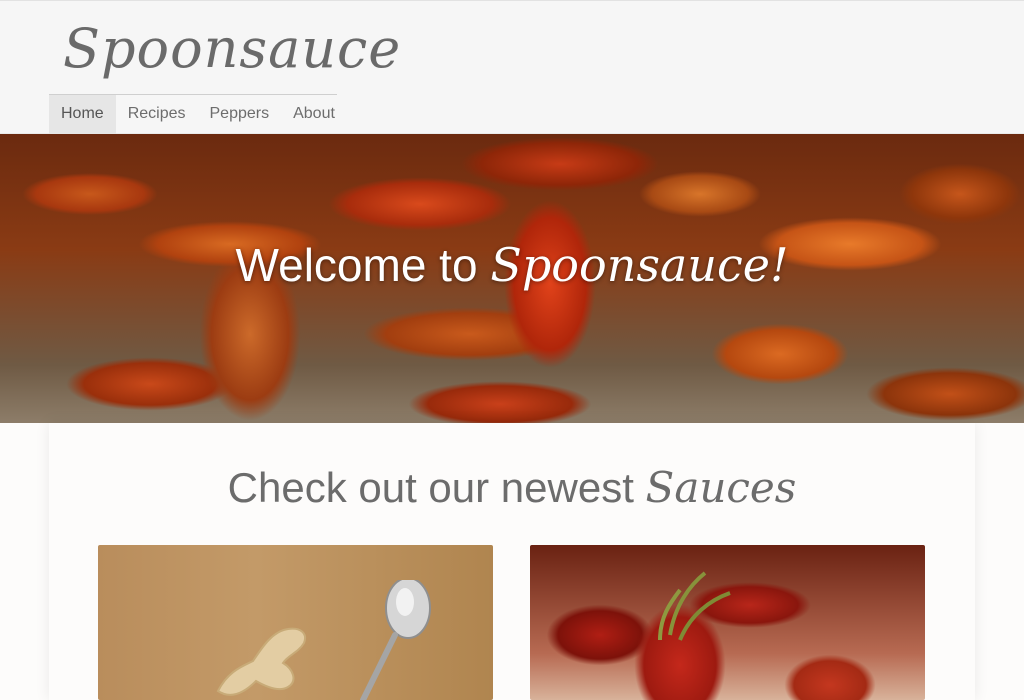 The image size is (1024, 700). What do you see at coordinates (639, 265) in the screenshot?
I see `hero-title-script: Spoonsauce!` at bounding box center [639, 265].